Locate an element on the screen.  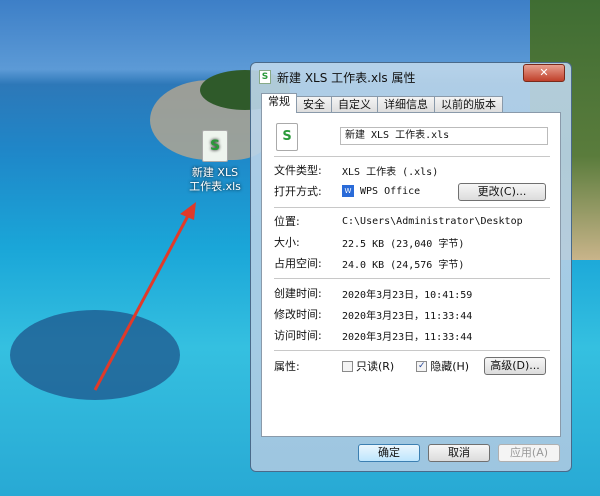
size-value: 22.5 KB (23,040 字节) is located at coordinates (403, 244).